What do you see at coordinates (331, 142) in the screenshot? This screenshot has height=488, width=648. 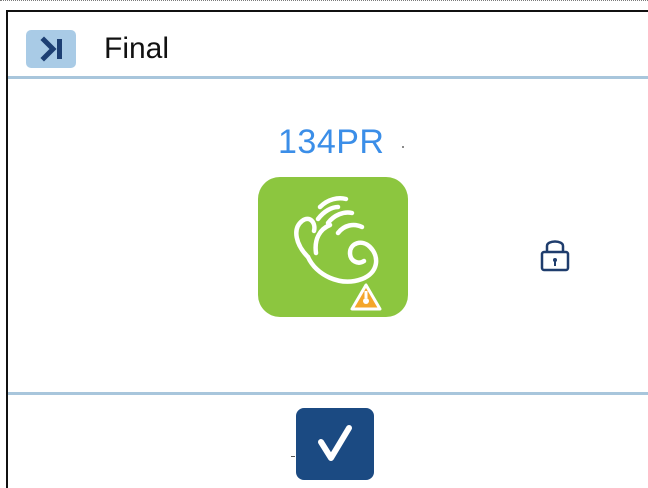 I see `device-code: 134PR` at bounding box center [331, 142].